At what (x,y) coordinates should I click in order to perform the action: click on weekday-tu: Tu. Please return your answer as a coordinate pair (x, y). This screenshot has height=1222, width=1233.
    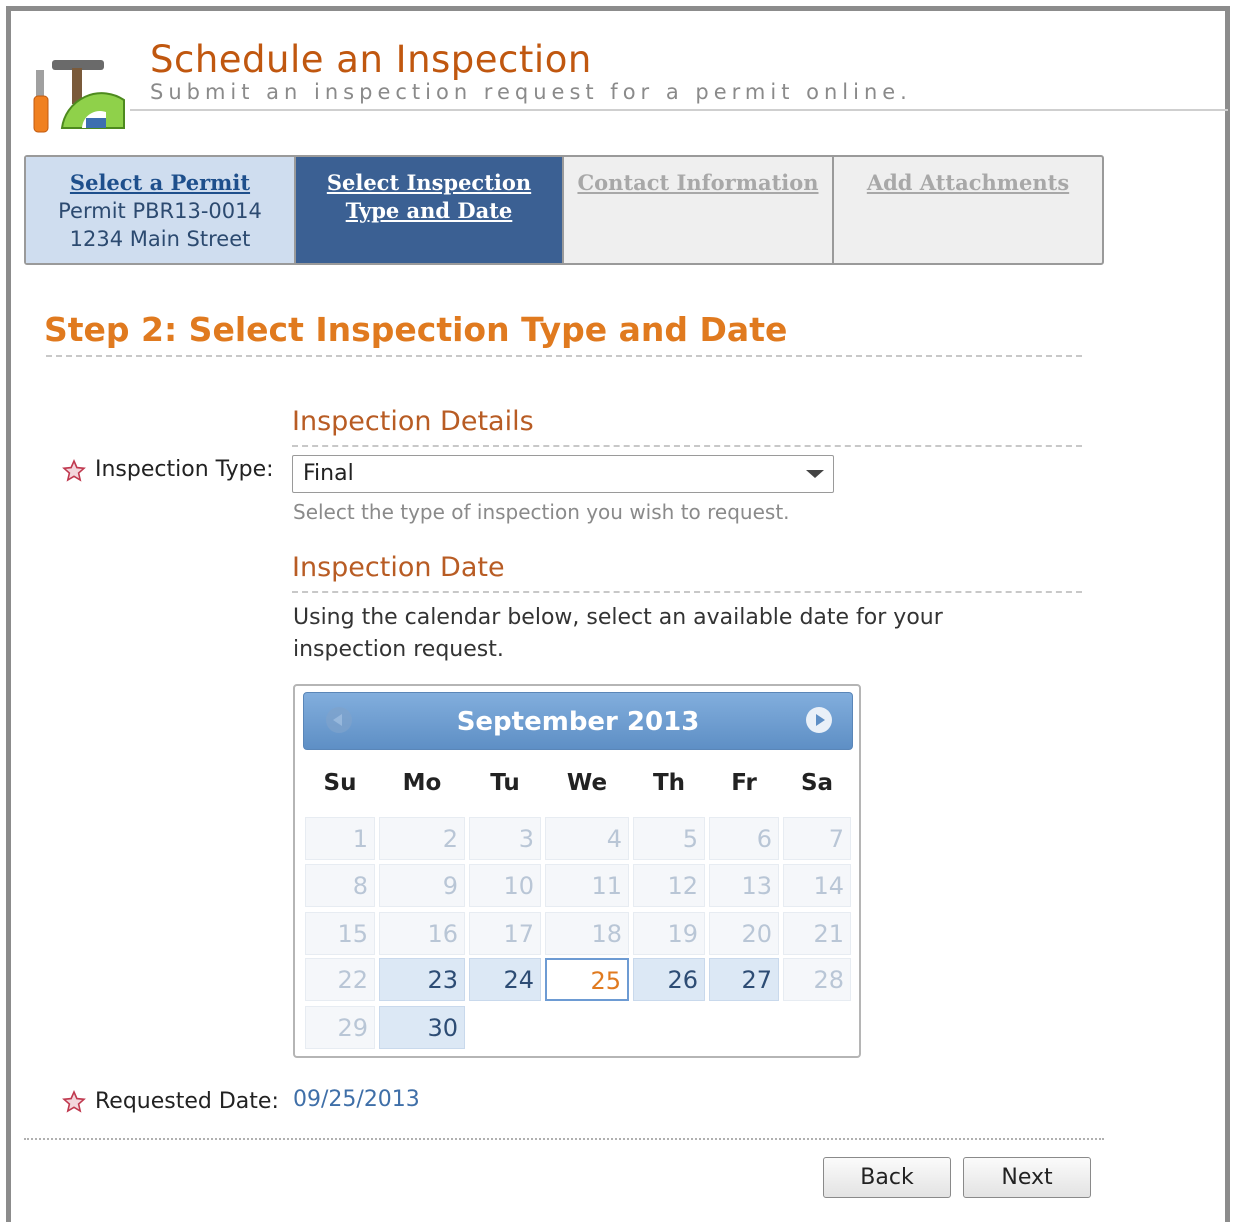
    Looking at the image, I should click on (505, 783).